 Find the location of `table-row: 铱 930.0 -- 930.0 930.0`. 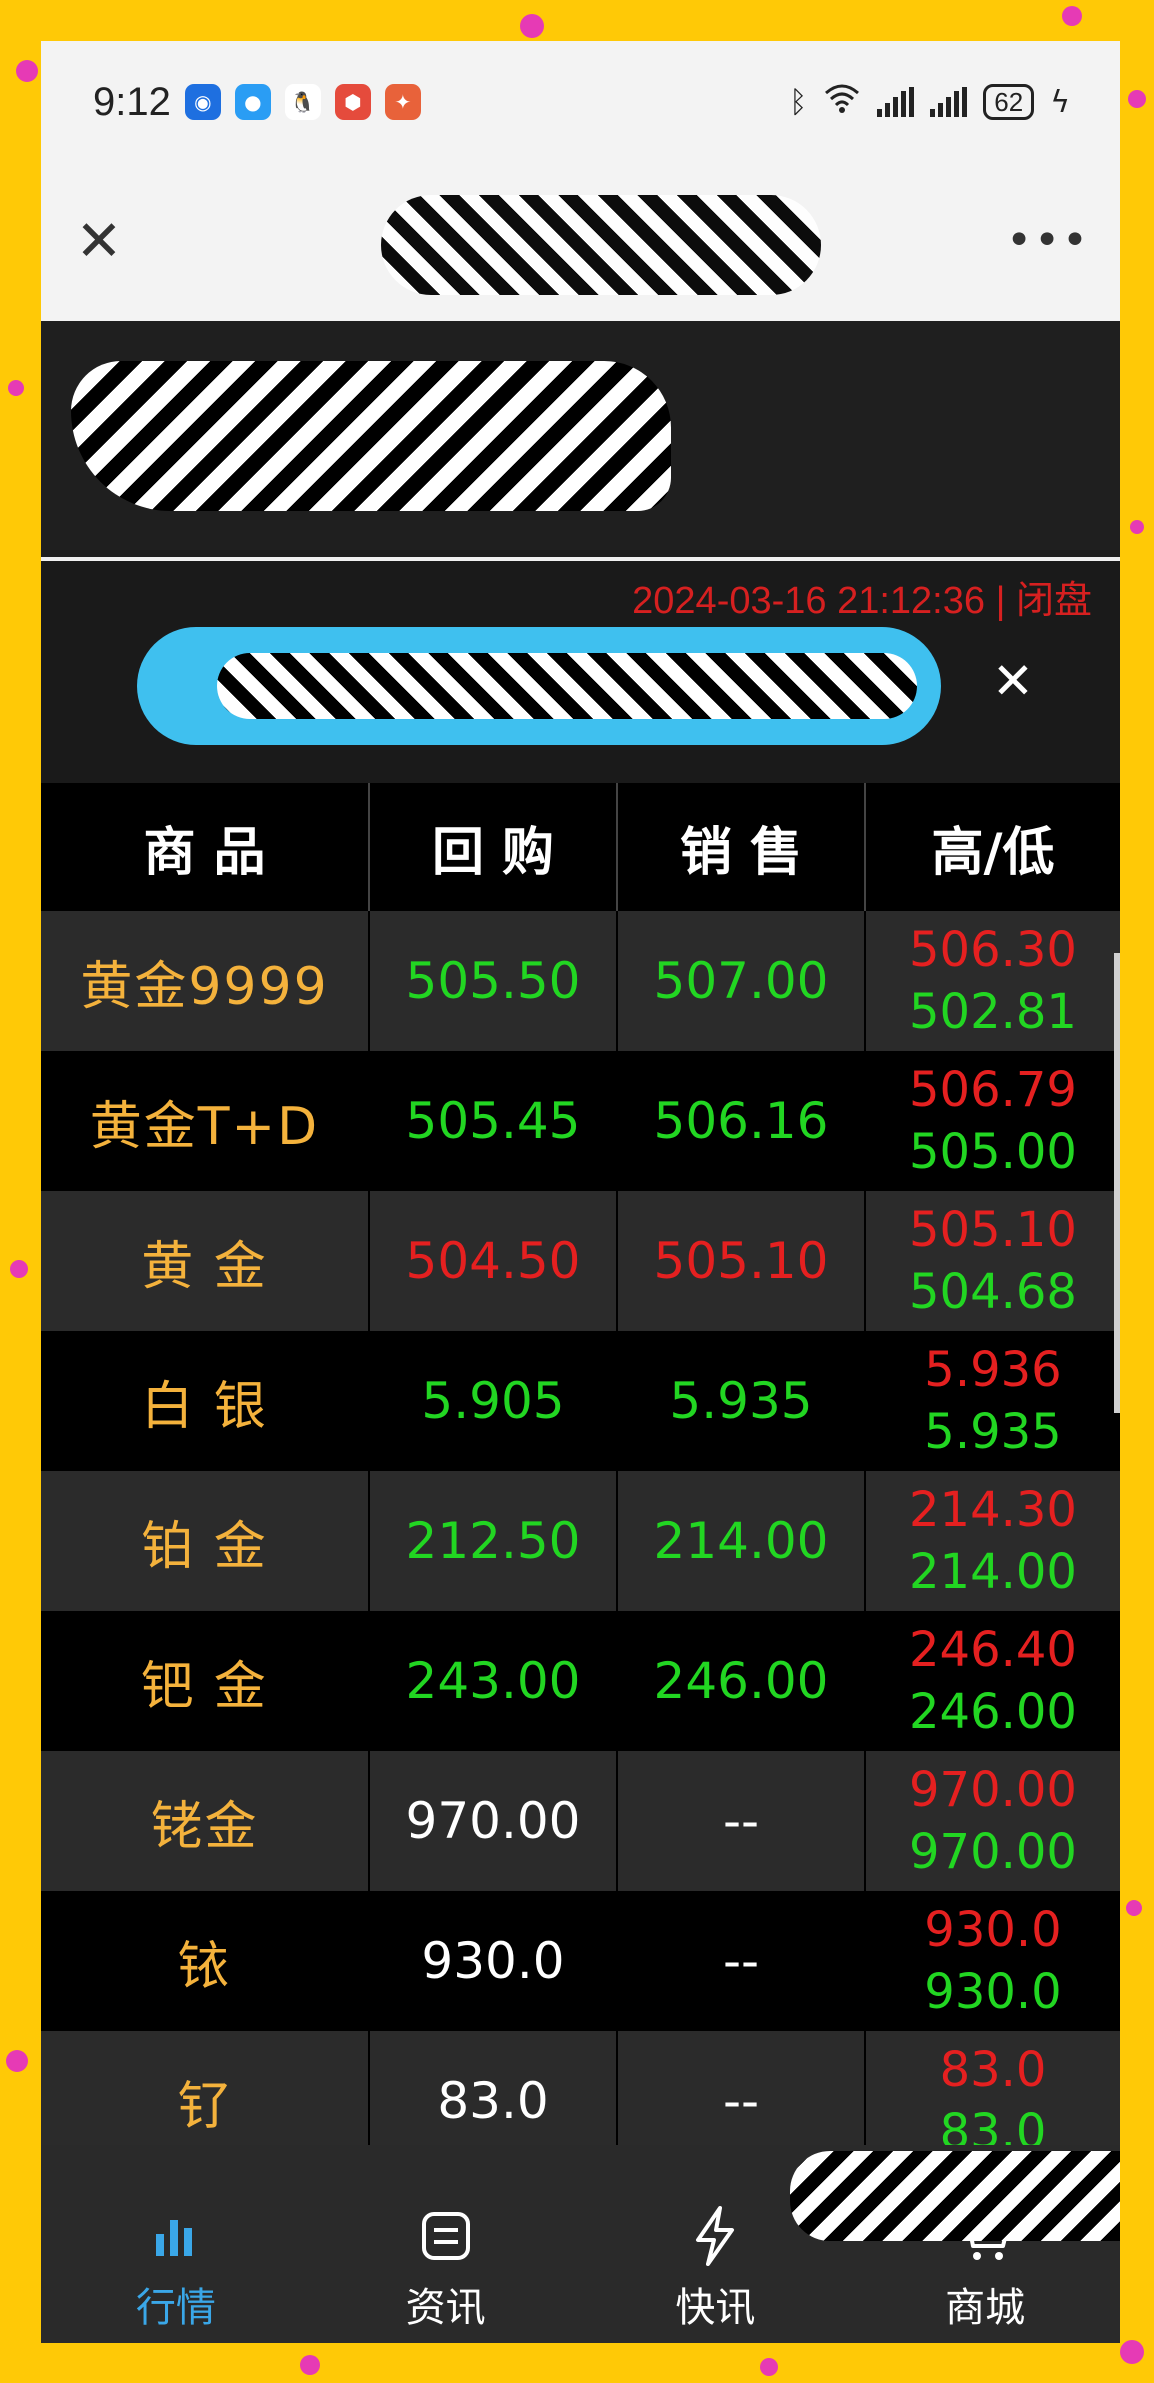

table-row: 铱 930.0 -- 930.0 930.0 is located at coordinates (580, 1961).